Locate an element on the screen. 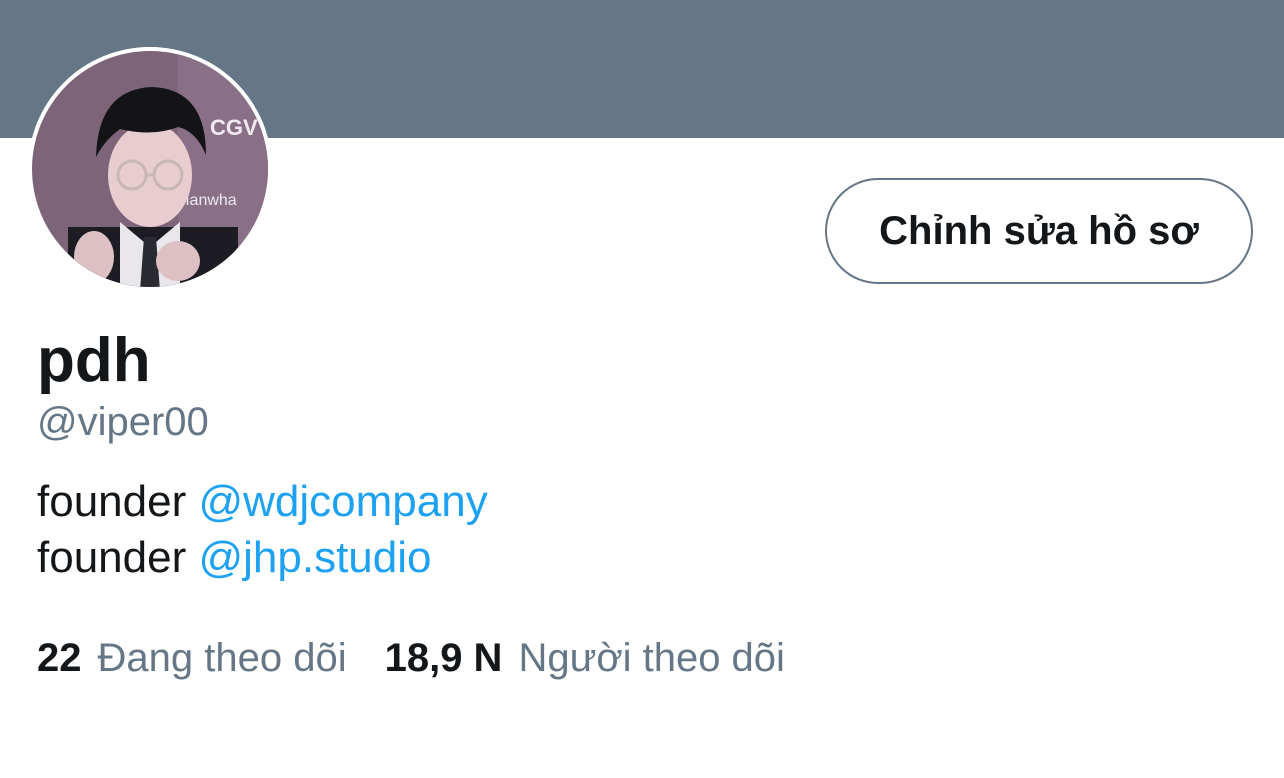  bio-line: founder @wdjcompany is located at coordinates (262, 502).